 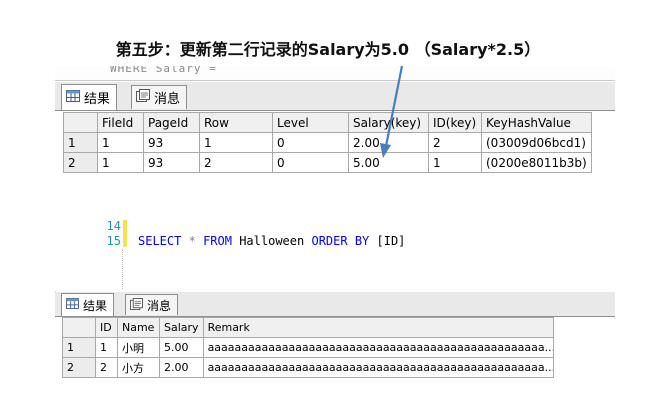 What do you see at coordinates (138, 327) in the screenshot?
I see `column-header: Name` at bounding box center [138, 327].